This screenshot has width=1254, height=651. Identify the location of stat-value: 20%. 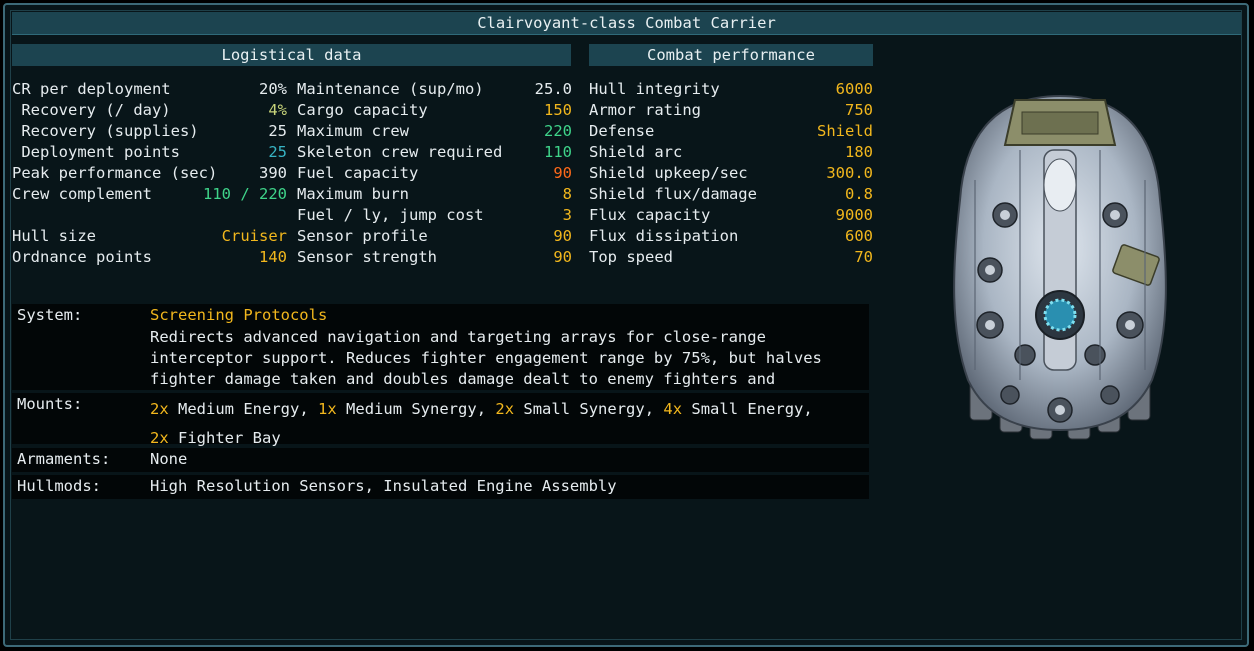
(273, 89).